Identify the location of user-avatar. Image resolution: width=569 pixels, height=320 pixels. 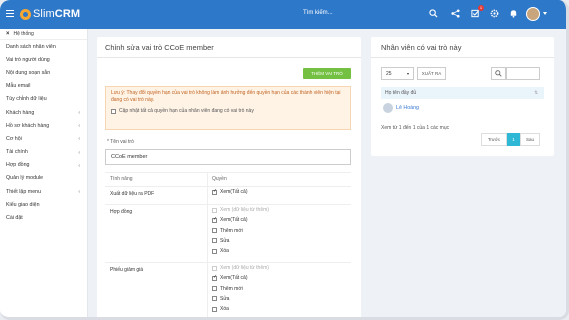
(533, 14).